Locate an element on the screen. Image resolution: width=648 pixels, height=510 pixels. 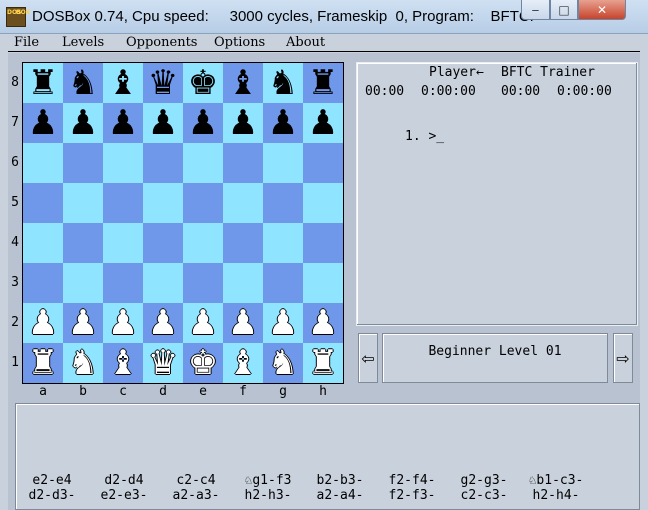
close-button: ✕ is located at coordinates (602, 10).